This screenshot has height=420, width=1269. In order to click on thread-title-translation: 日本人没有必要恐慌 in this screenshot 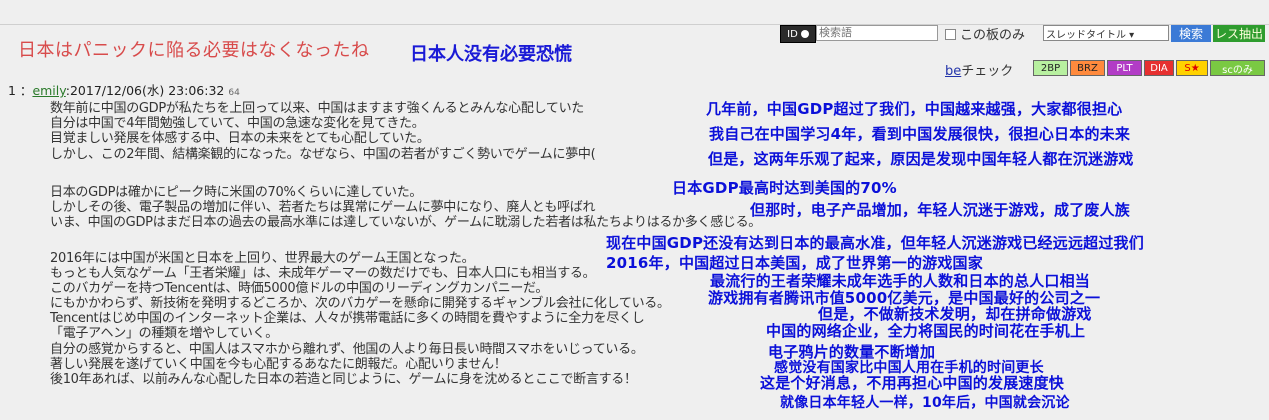, I will do `click(491, 54)`.